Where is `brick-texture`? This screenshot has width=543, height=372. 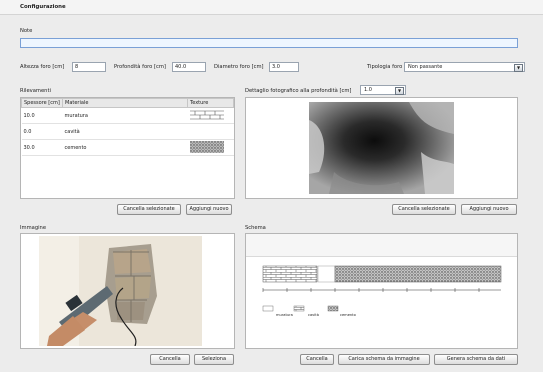
brick-texture is located at coordinates (206, 114).